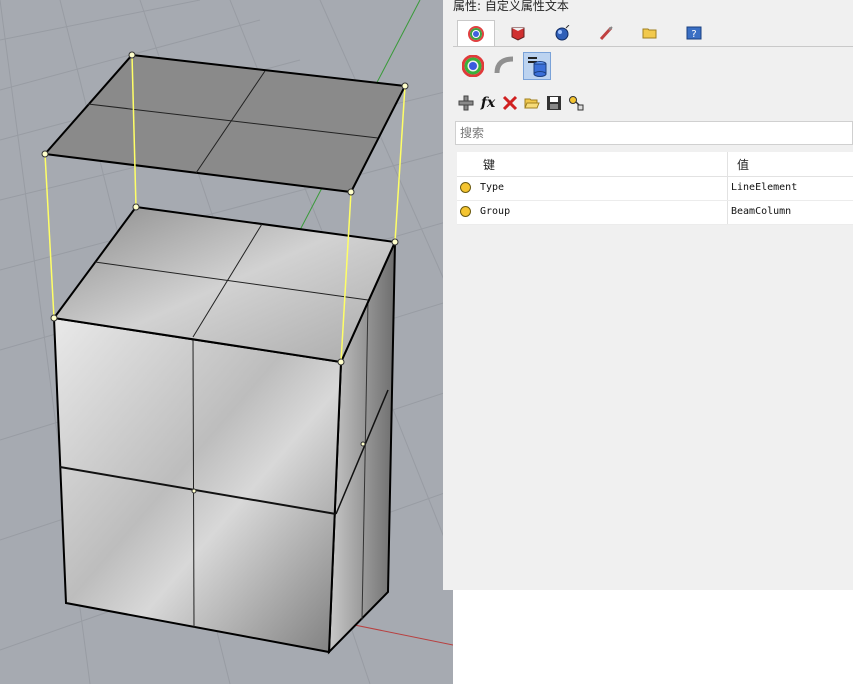 This screenshot has height=684, width=853. I want to click on open-button, so click(532, 103).